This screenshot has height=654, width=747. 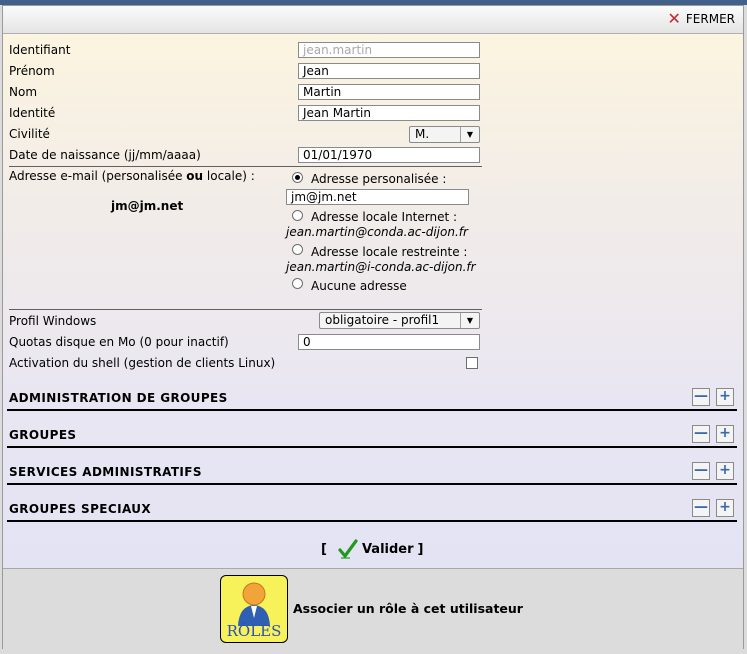 I want to click on radio-adresse-restreinte-label: Adresse locale restreinte :, so click(x=389, y=252).